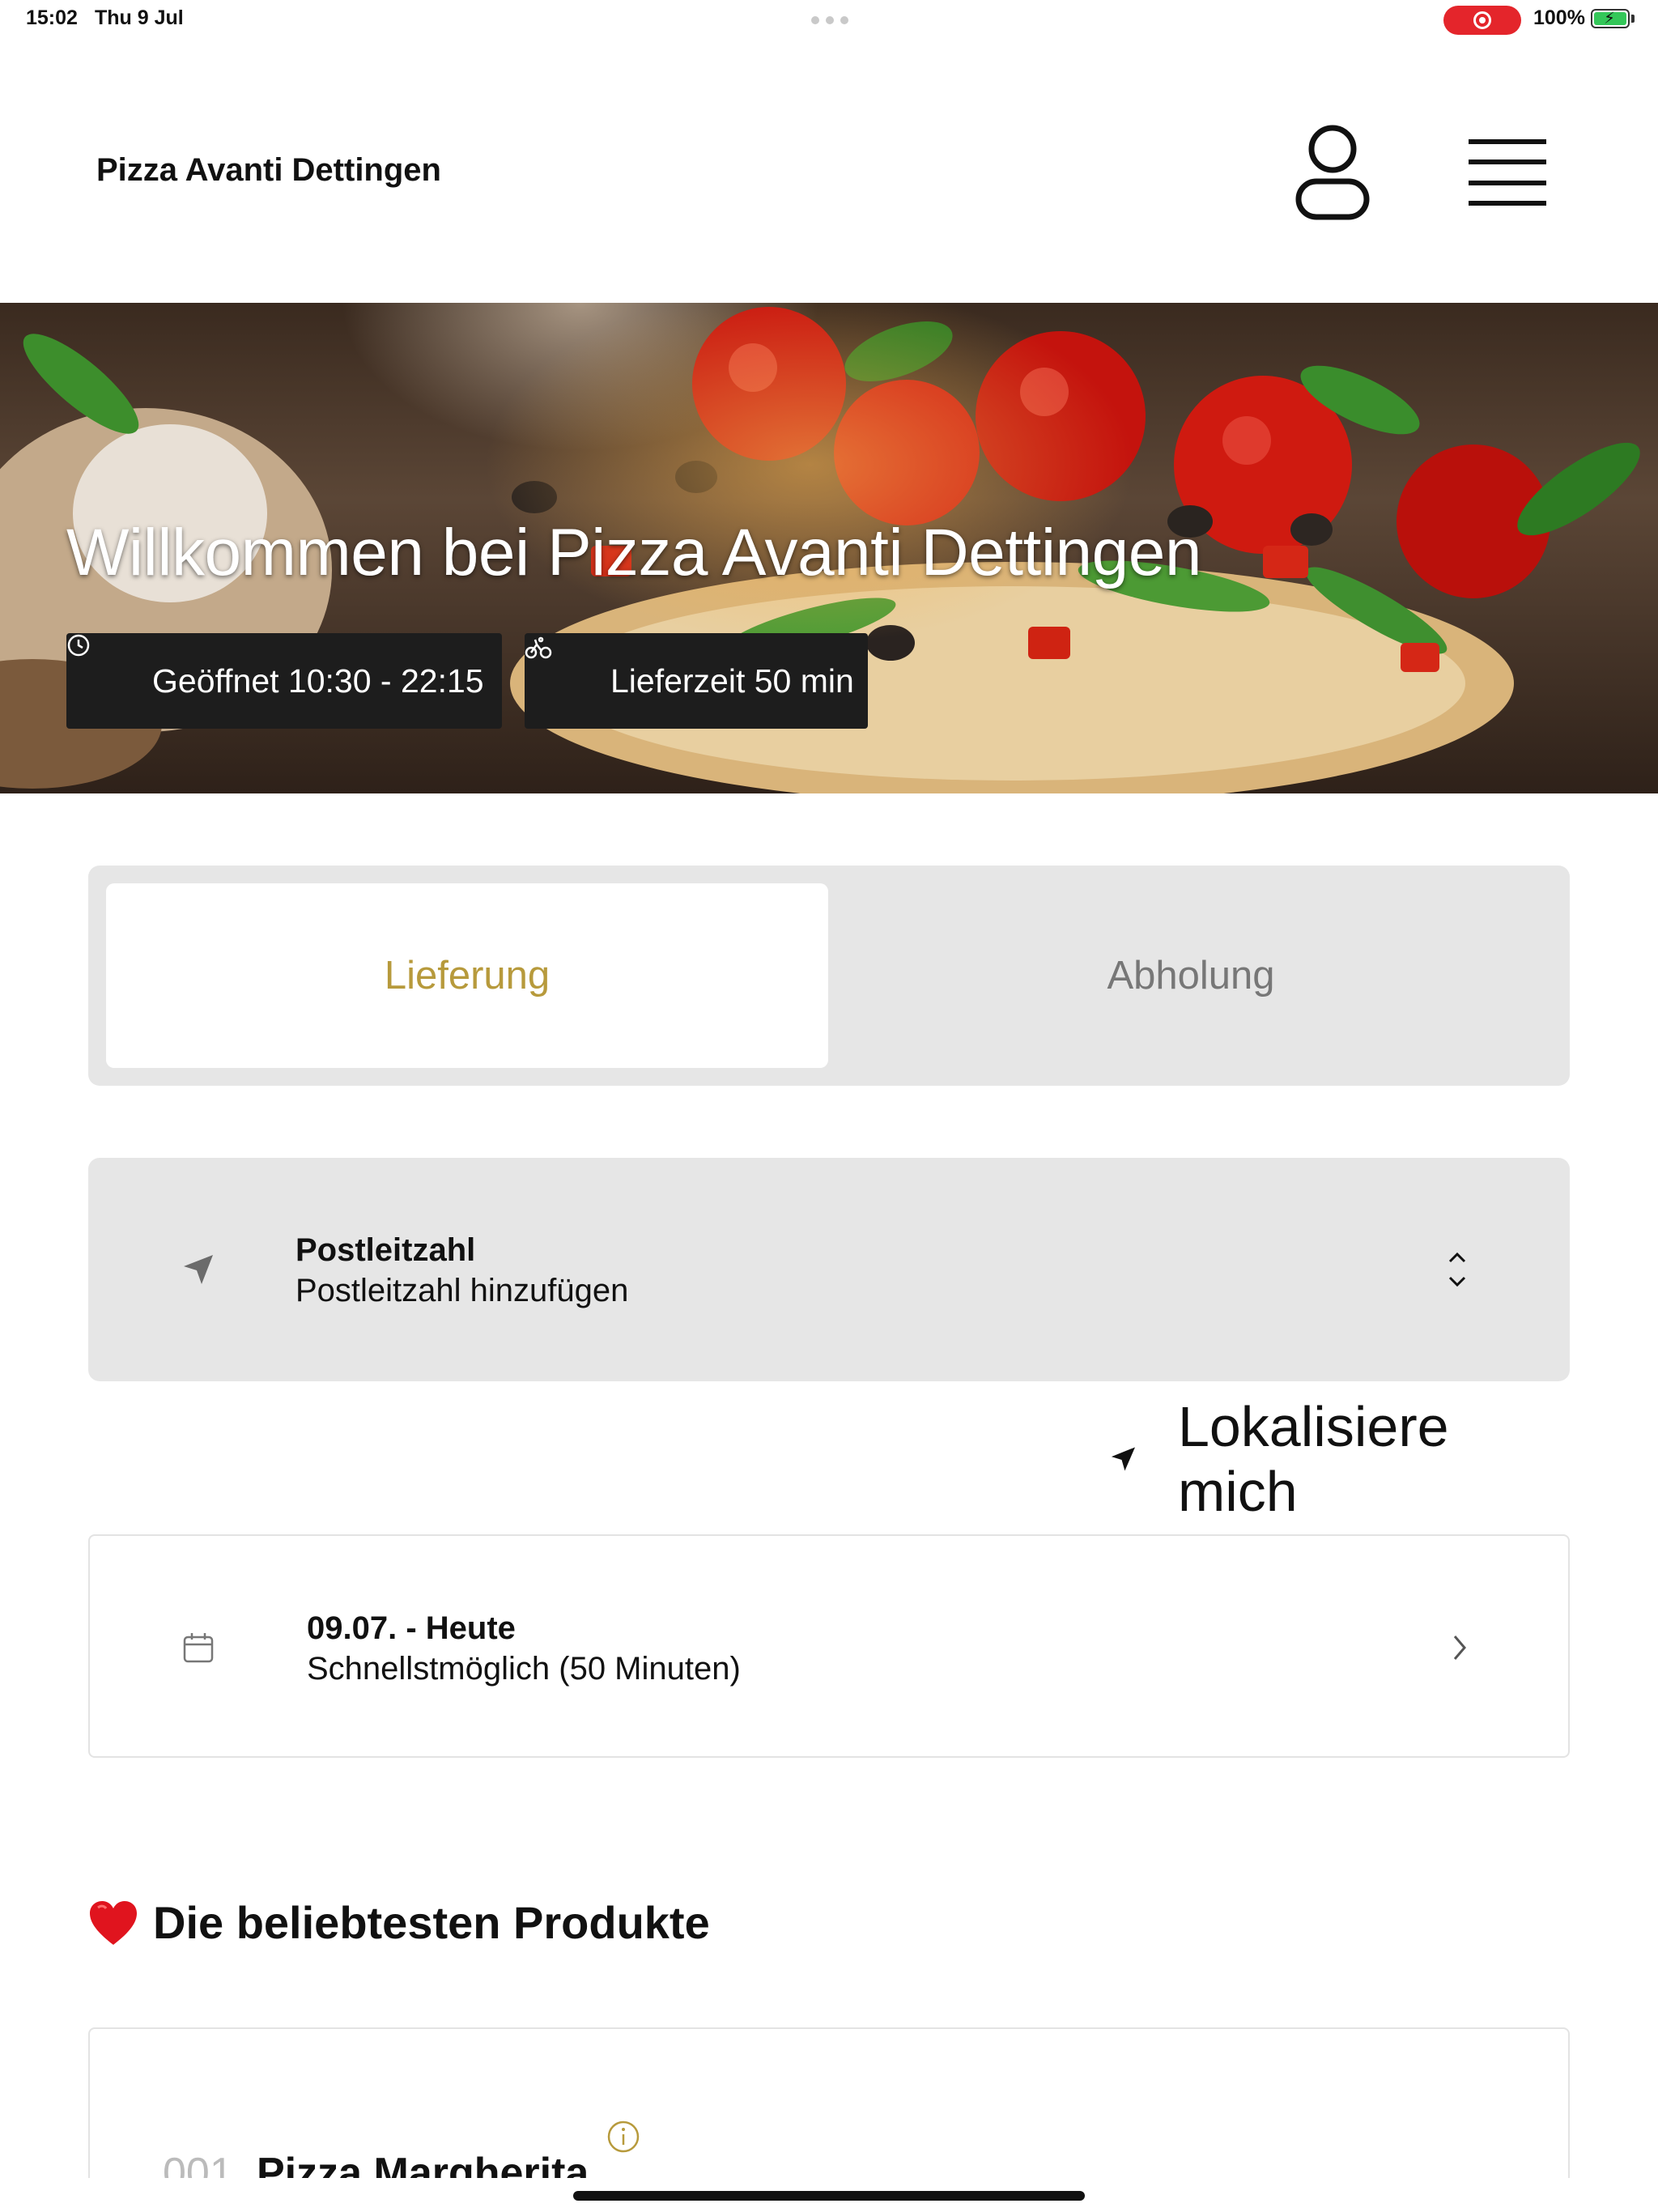 The image size is (1658, 2212). I want to click on info-icon, so click(623, 2137).